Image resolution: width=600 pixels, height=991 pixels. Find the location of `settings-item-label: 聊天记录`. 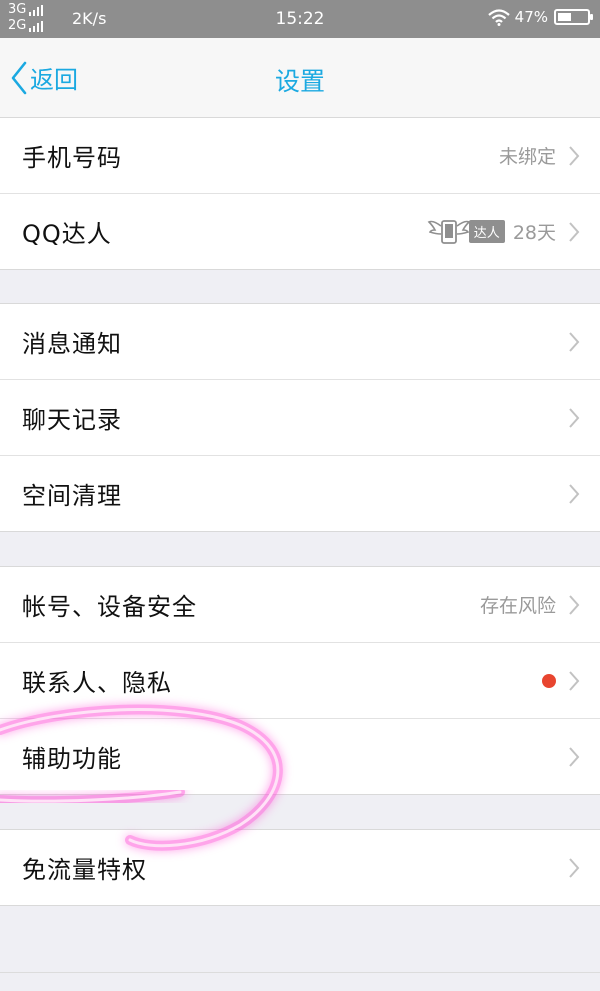

settings-item-label: 聊天记录 is located at coordinates (72, 420).